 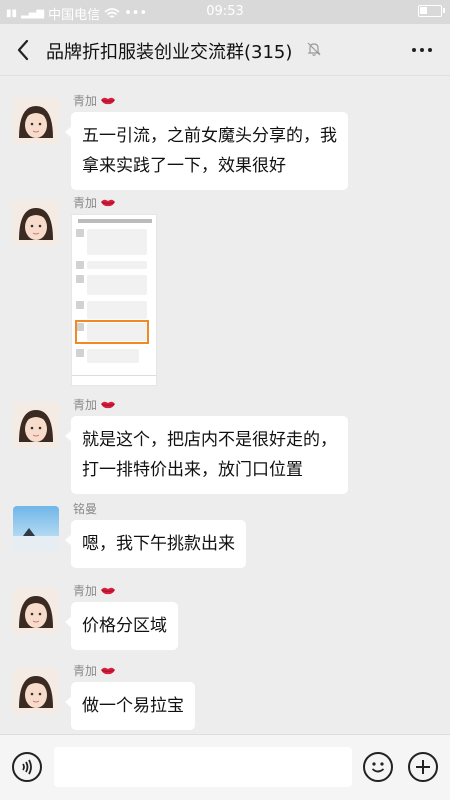 I want to click on image-thumbnail, so click(x=114, y=300).